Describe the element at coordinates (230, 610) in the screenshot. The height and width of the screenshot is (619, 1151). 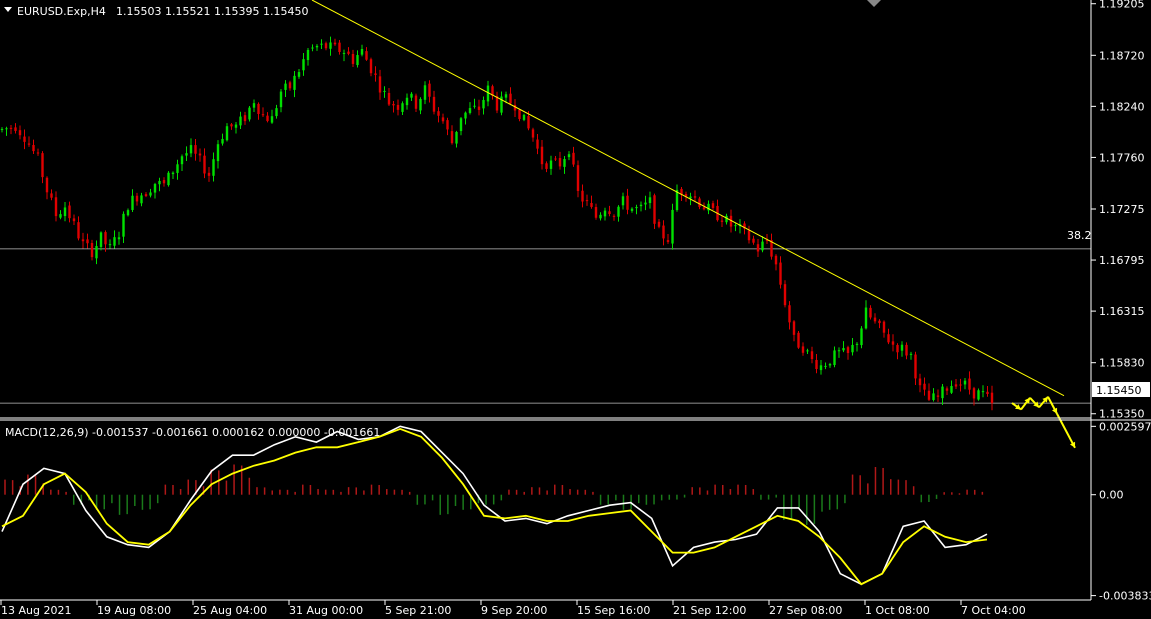
I see `time-tick-label: 25 Aug 04:00` at that location.